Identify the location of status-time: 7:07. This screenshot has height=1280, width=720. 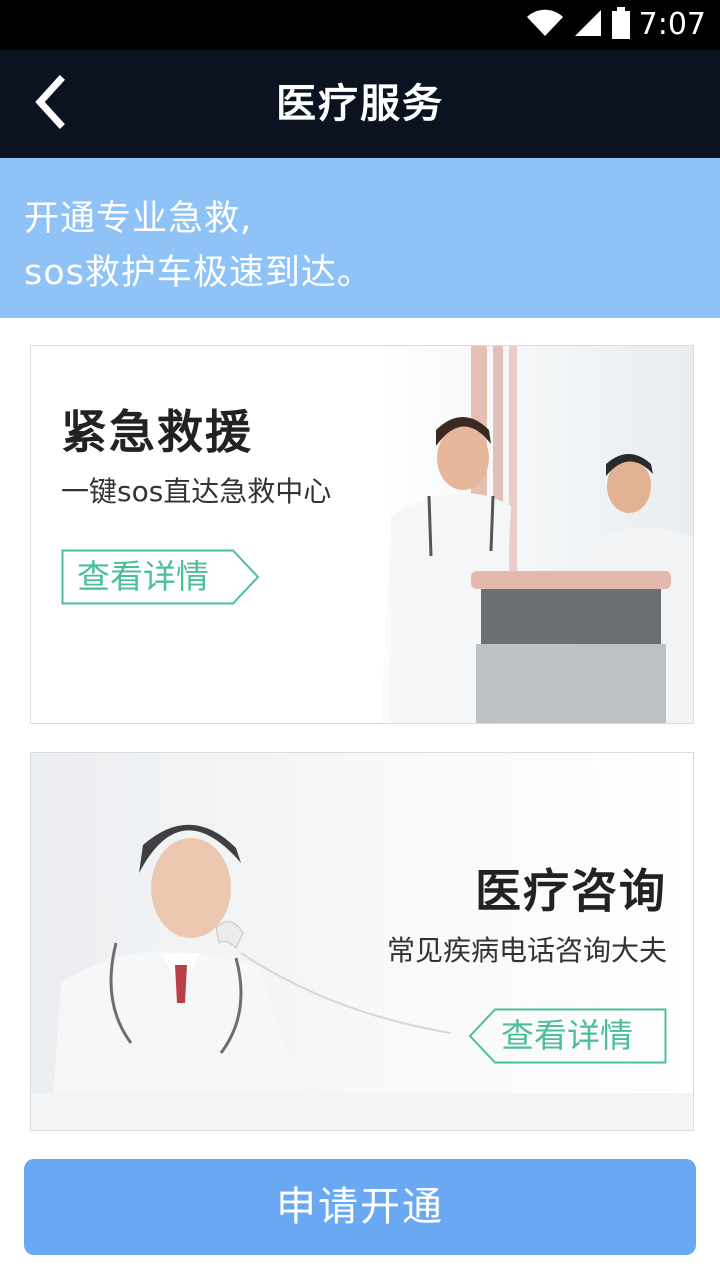
(672, 24).